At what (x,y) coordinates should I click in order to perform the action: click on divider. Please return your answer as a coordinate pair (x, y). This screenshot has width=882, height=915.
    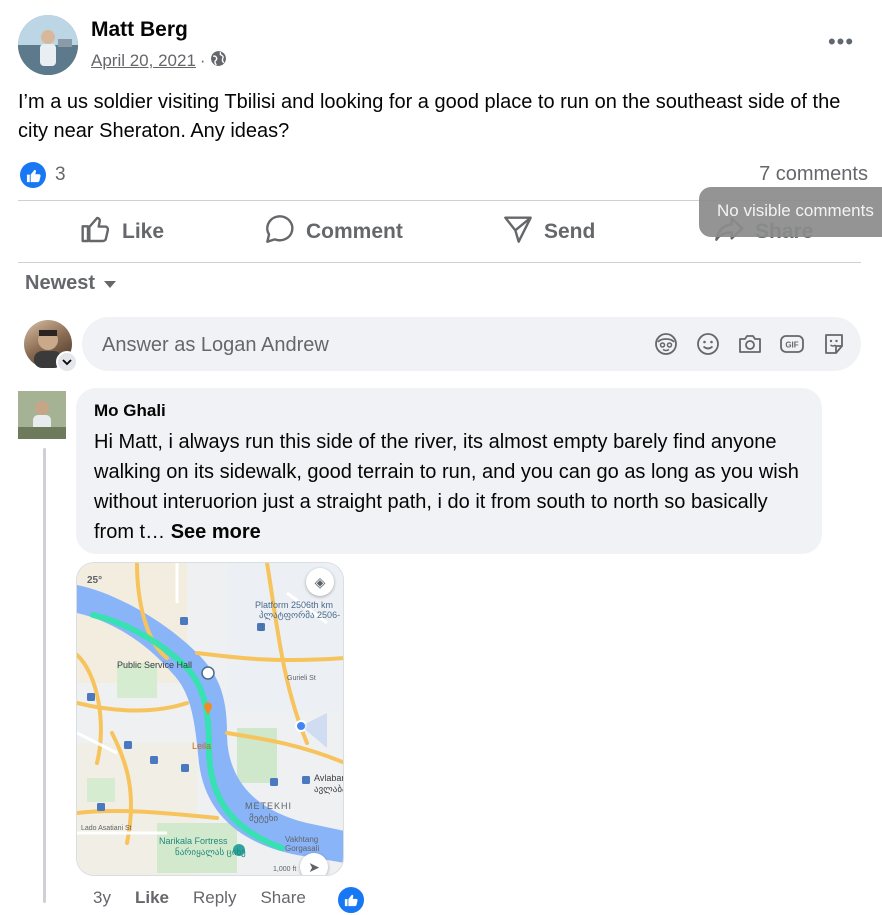
    Looking at the image, I should click on (439, 262).